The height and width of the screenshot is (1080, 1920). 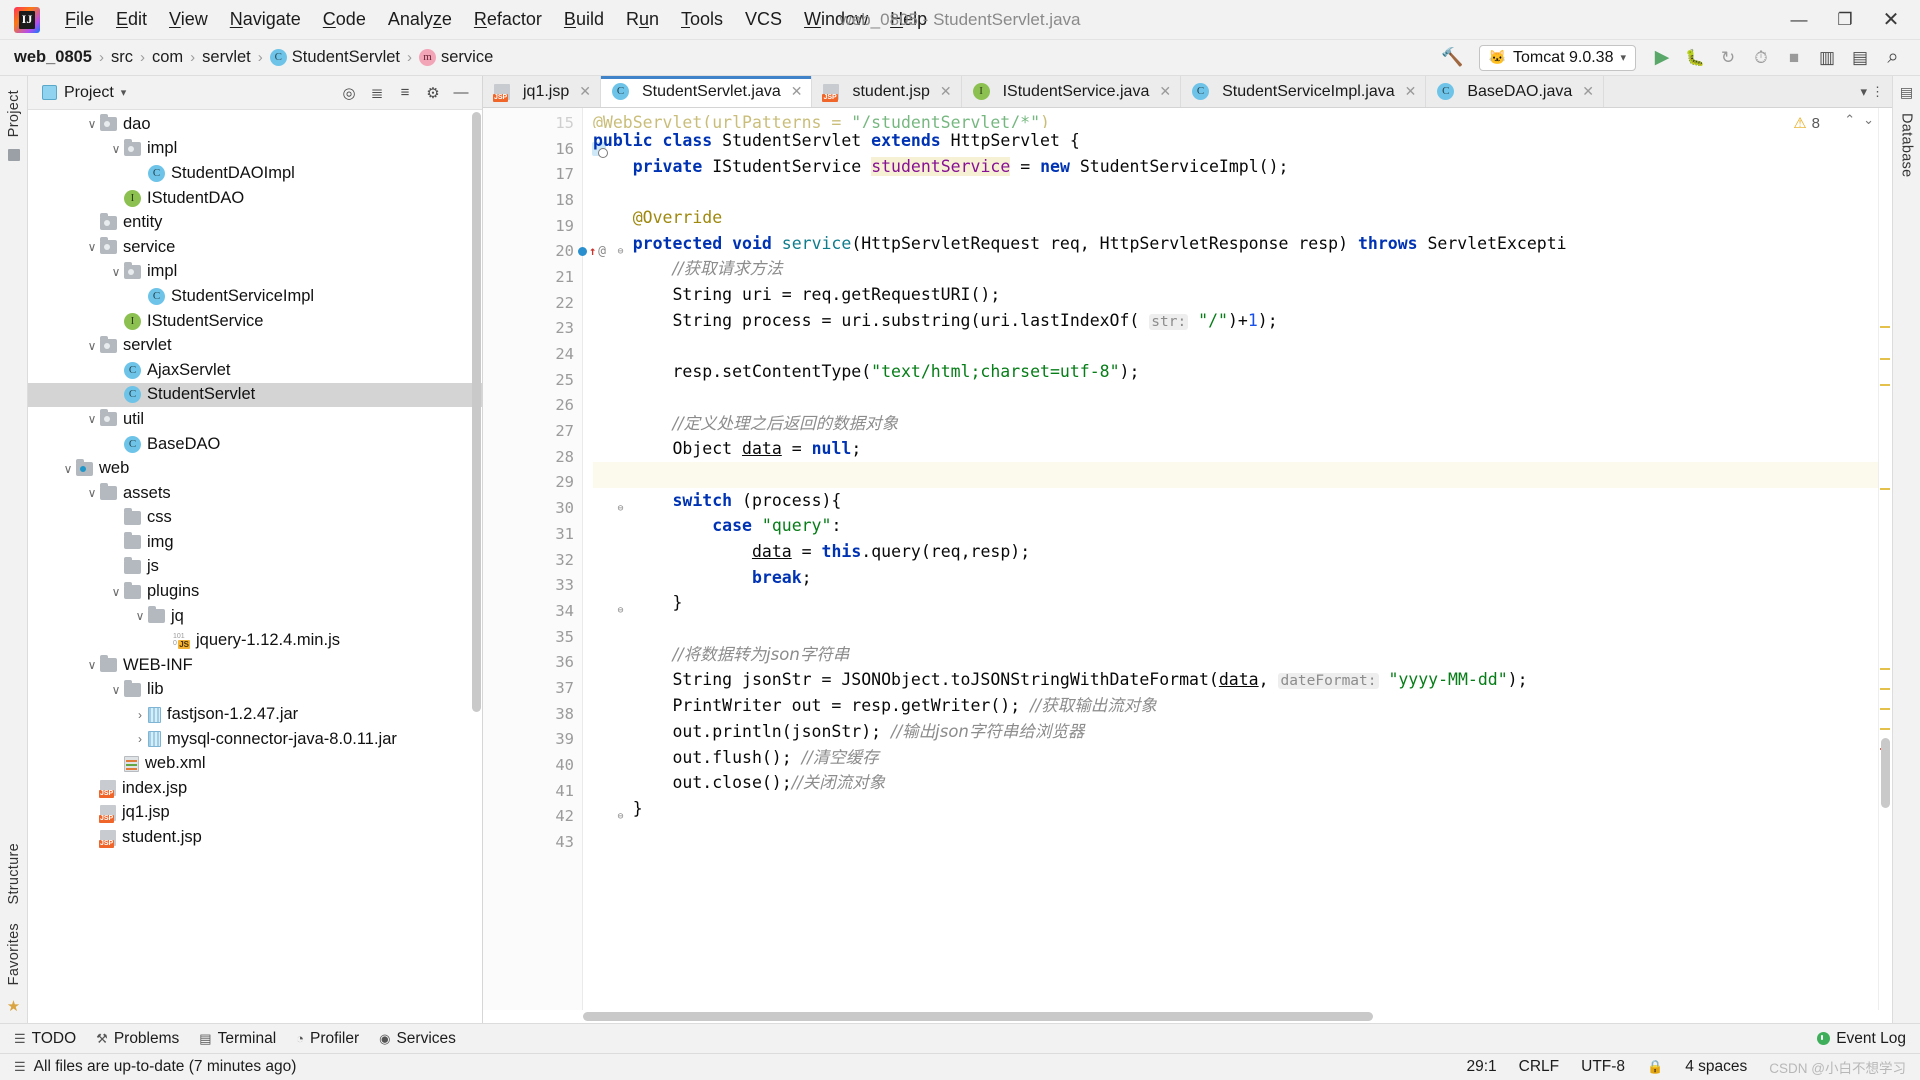 I want to click on editor-tab-studentservlet-java: C StudentServlet.java ✕, so click(x=706, y=91).